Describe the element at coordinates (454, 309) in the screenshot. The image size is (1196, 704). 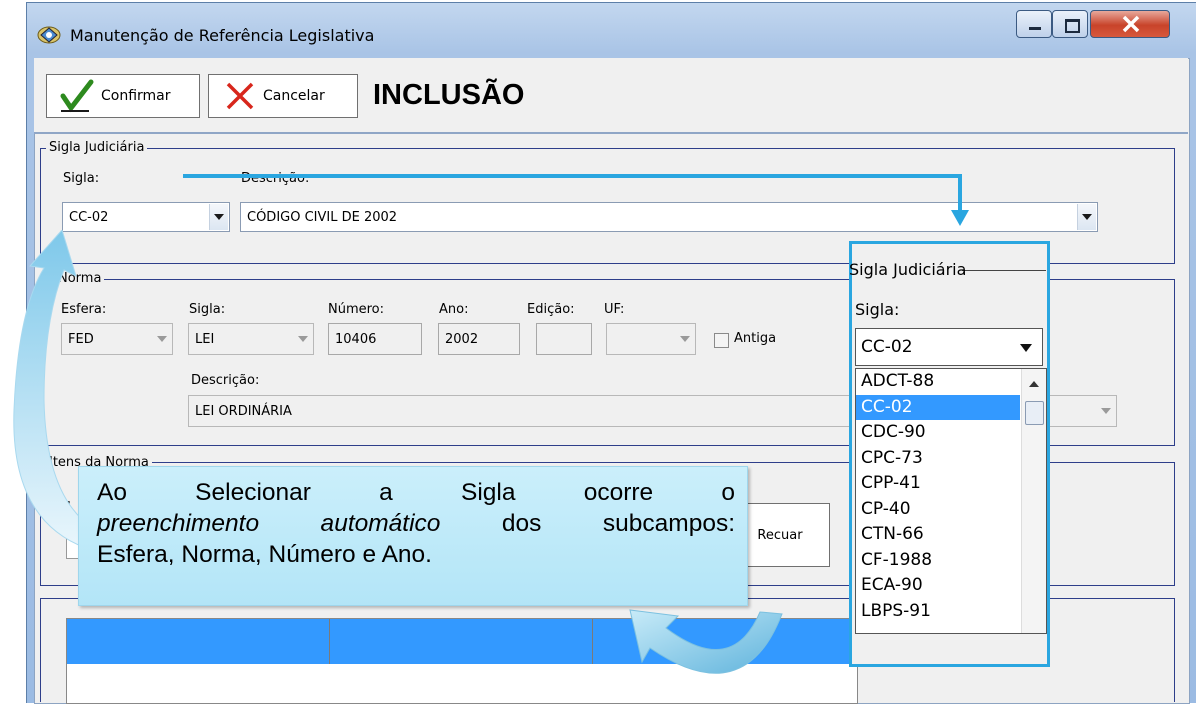
I see `ano-label: Ano:` at that location.